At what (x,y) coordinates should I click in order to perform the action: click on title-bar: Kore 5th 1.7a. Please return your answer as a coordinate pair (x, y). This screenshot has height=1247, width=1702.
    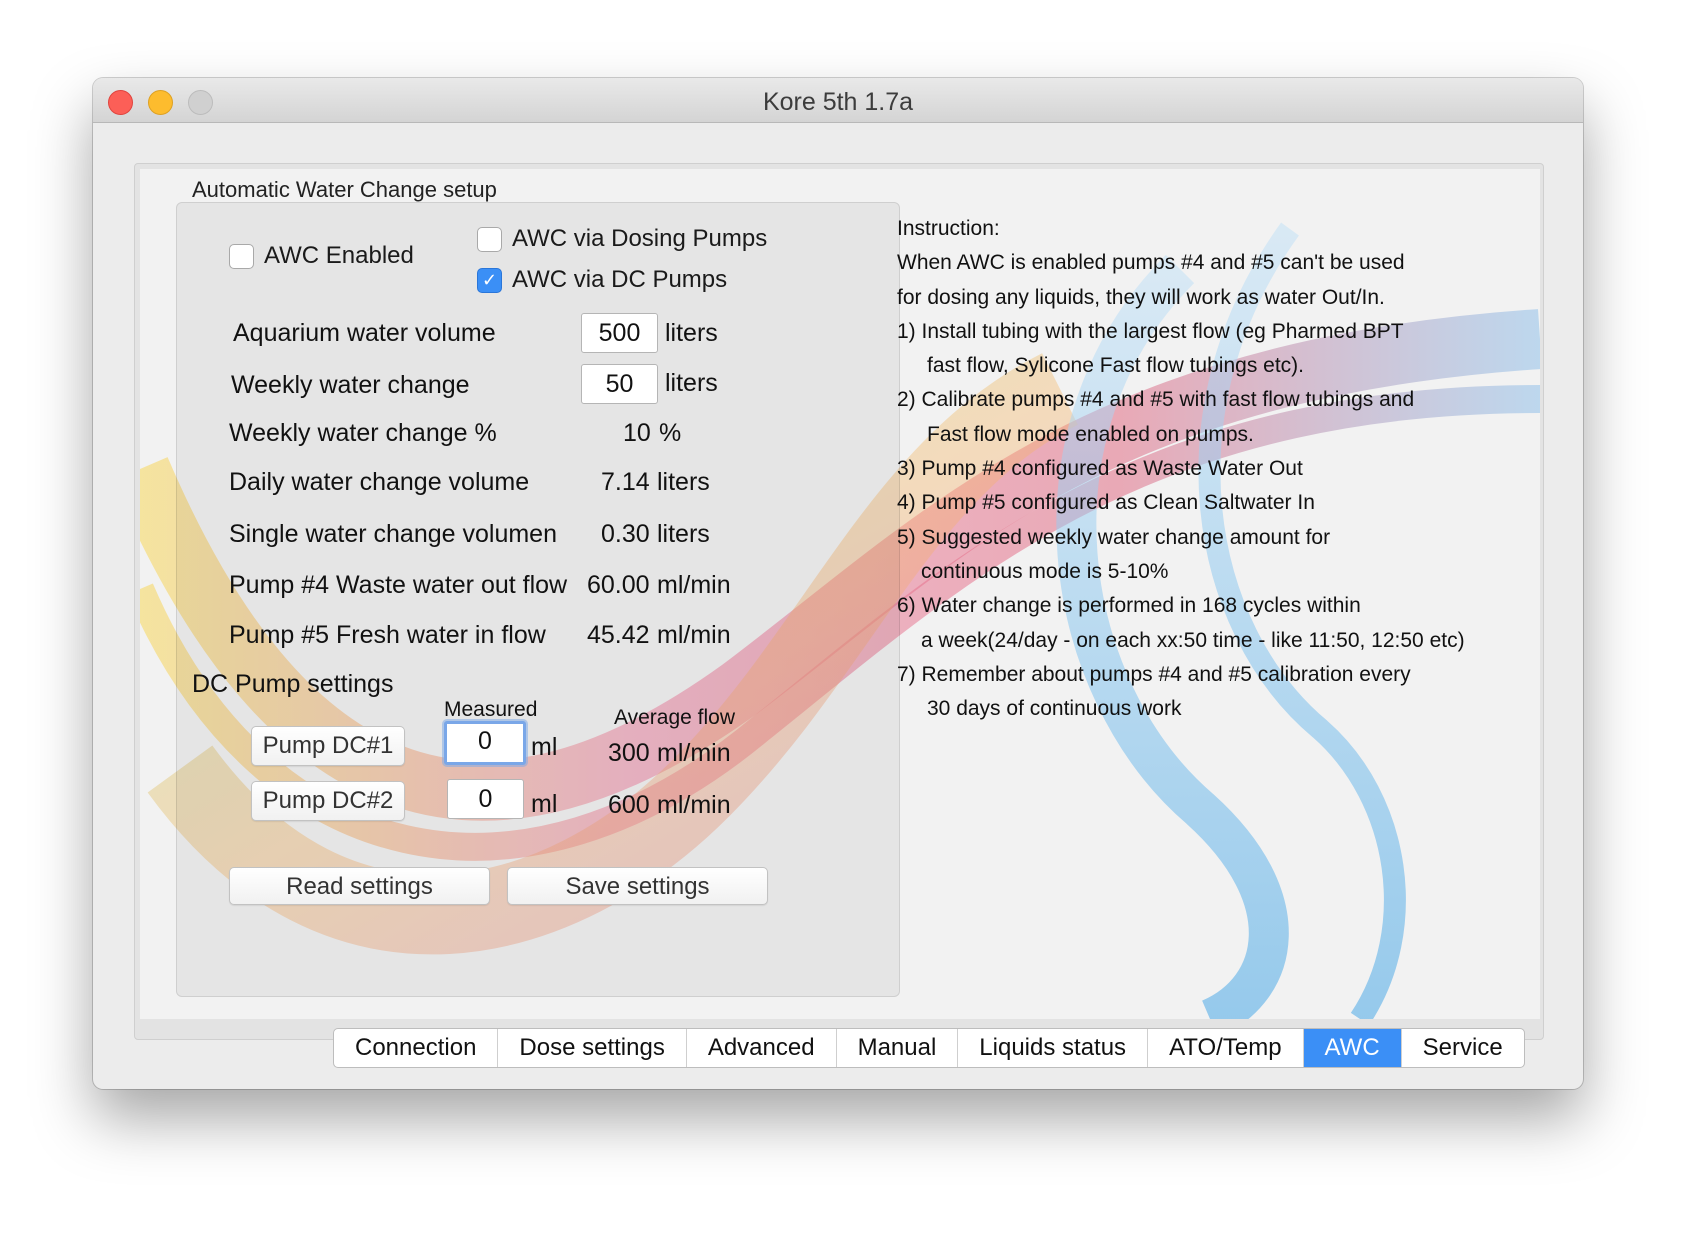
    Looking at the image, I should click on (838, 100).